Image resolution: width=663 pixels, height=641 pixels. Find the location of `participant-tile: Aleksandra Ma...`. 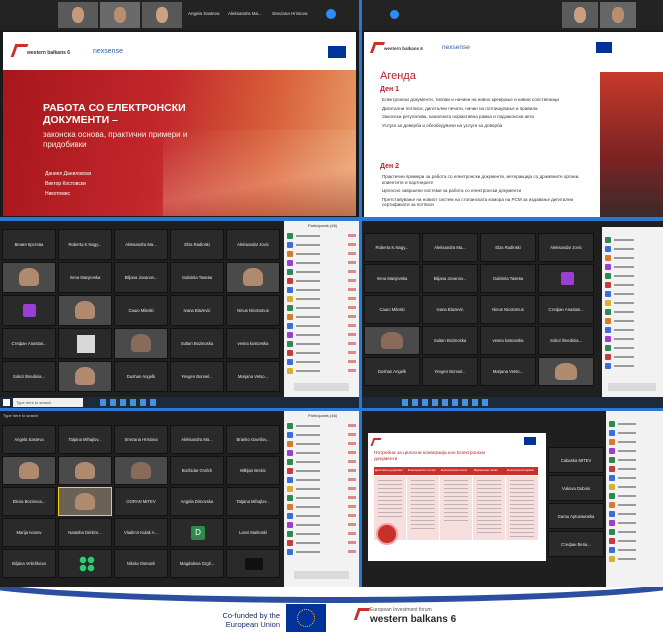

participant-tile: Aleksandra Ma... is located at coordinates (450, 247).